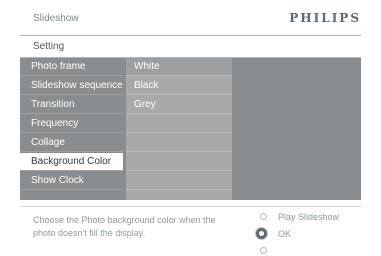 The image size is (381, 256). Describe the element at coordinates (284, 234) in the screenshot. I see `ok-label: OK` at that location.